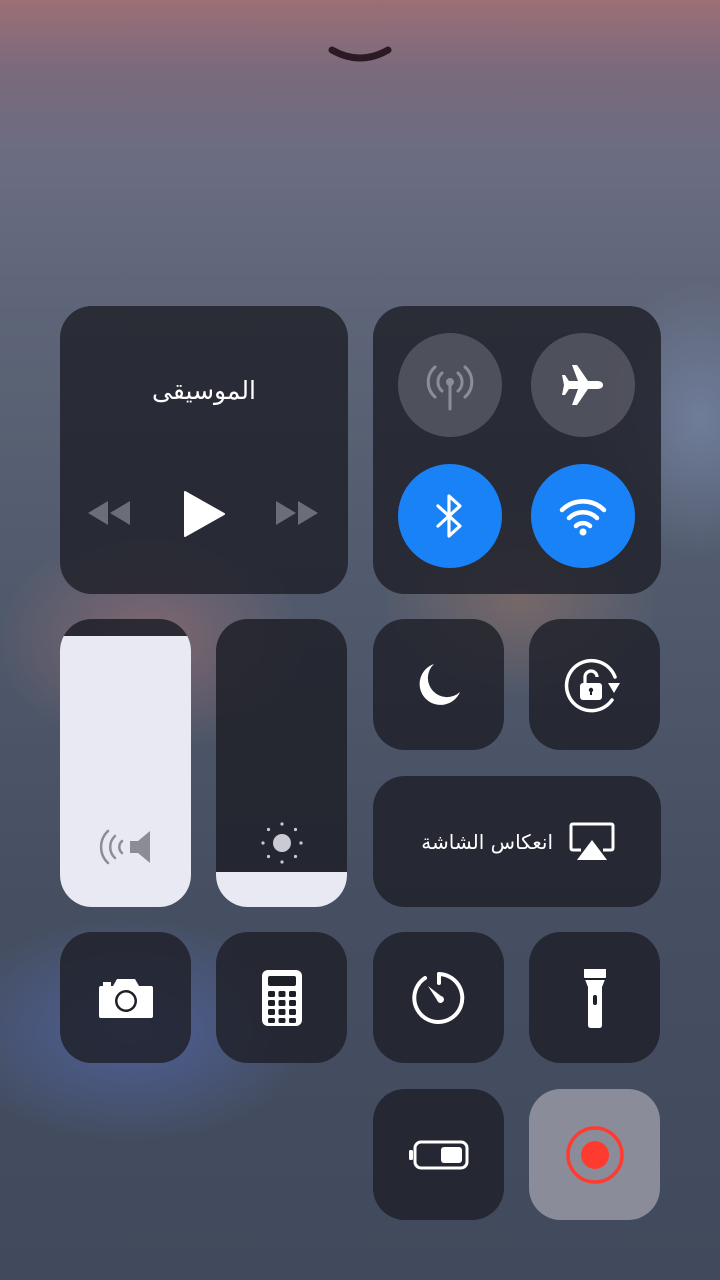 This screenshot has height=1280, width=720. I want to click on bluetooth-icon, so click(449, 516).